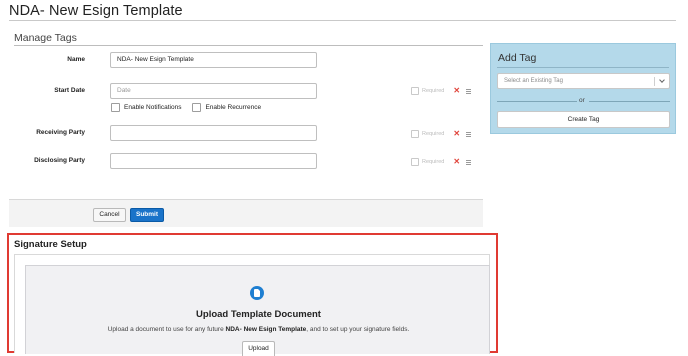 This screenshot has width=688, height=356. Describe the element at coordinates (246, 213) in the screenshot. I see `form-actions: Cancel Submit` at that location.